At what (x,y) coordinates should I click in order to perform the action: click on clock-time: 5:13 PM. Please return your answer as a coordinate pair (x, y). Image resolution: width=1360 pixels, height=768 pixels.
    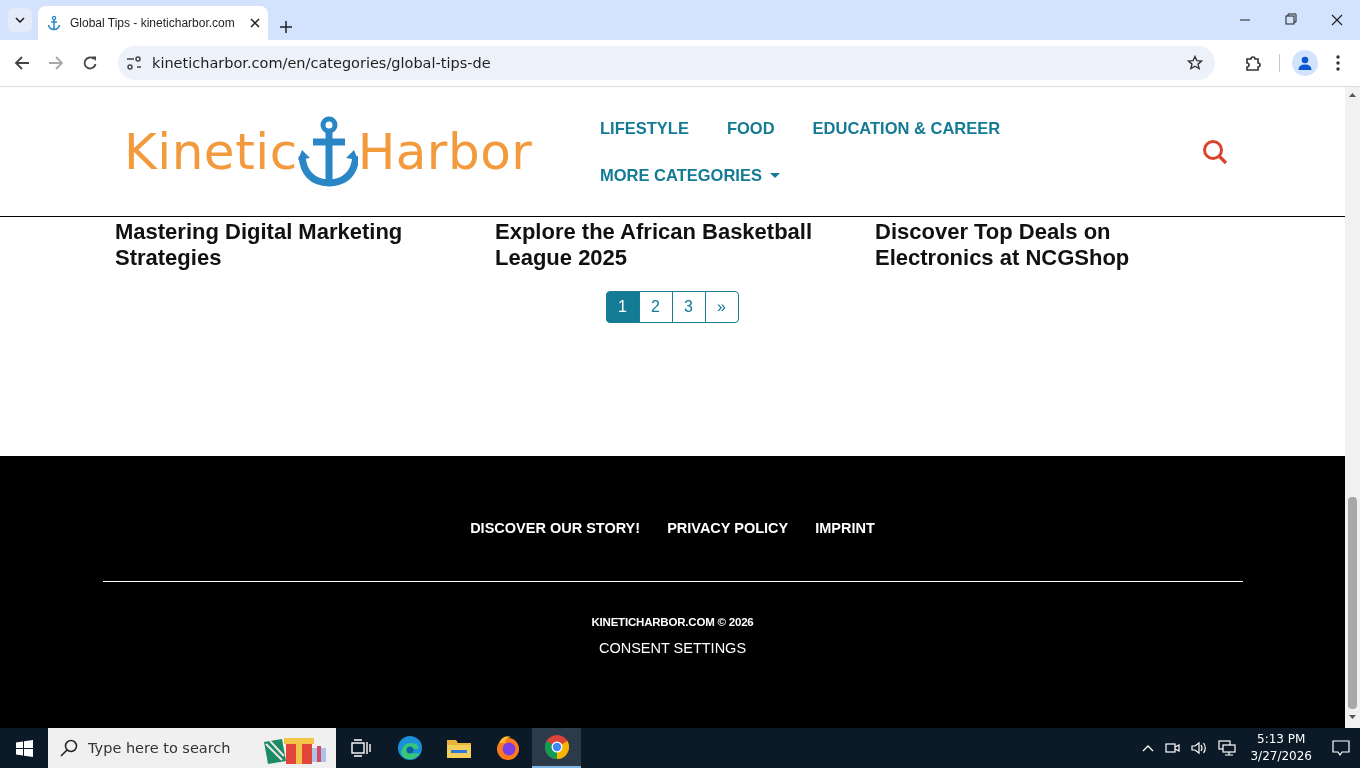
    Looking at the image, I should click on (1281, 739).